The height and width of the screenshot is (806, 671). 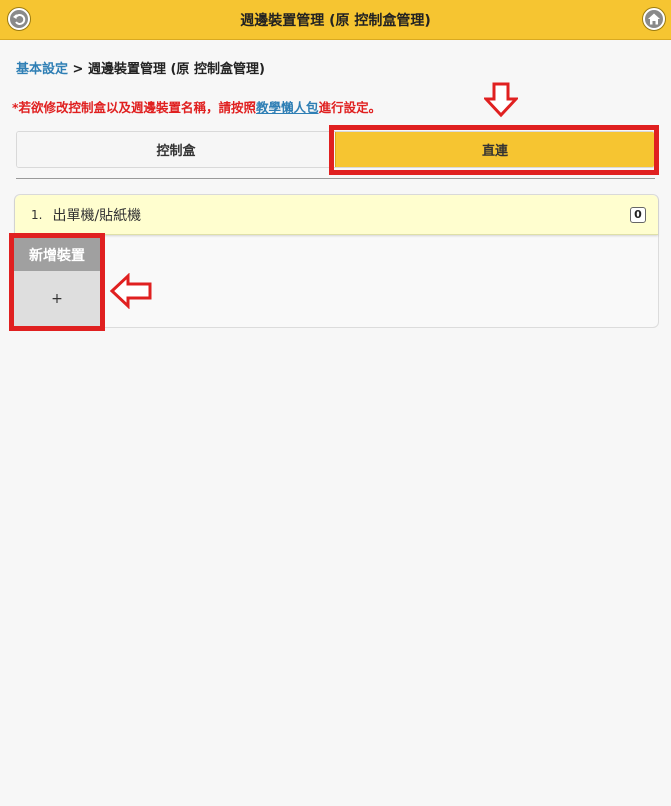 I want to click on notice-text-after: 進行設定。, so click(x=350, y=107).